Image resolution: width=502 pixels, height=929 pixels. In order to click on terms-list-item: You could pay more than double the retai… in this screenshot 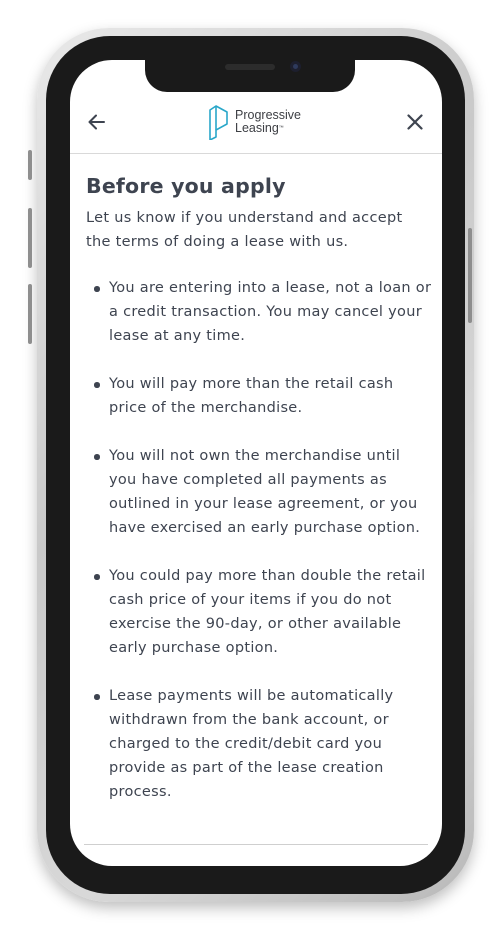, I will do `click(259, 612)`.